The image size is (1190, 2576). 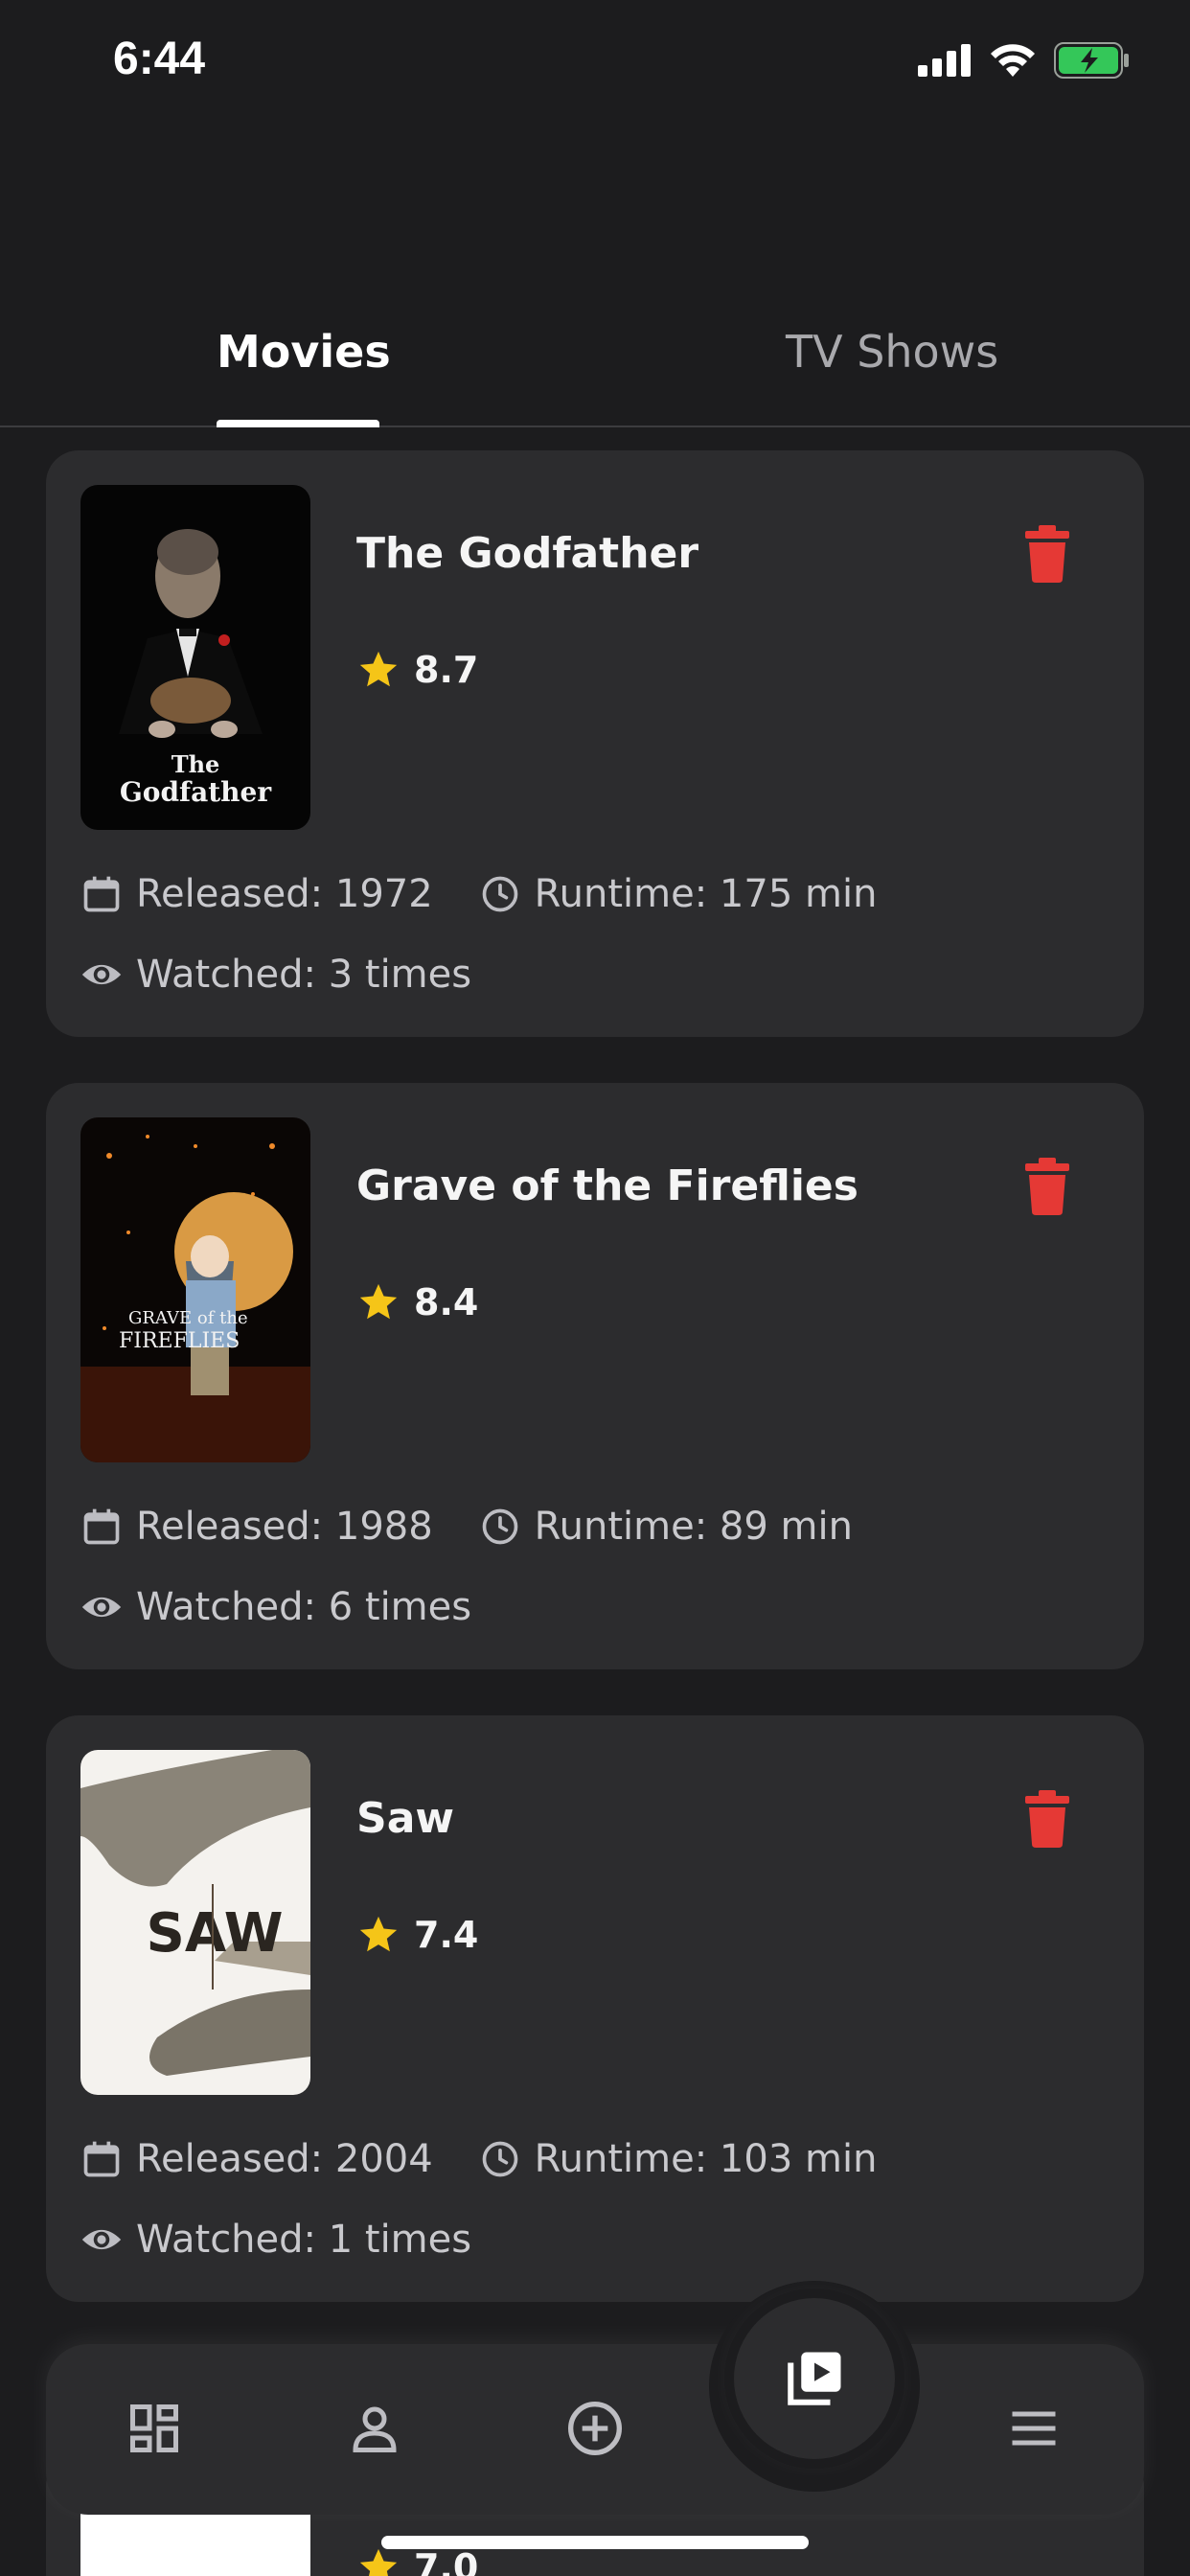 I want to click on svg-text: Godfather, so click(x=196, y=792).